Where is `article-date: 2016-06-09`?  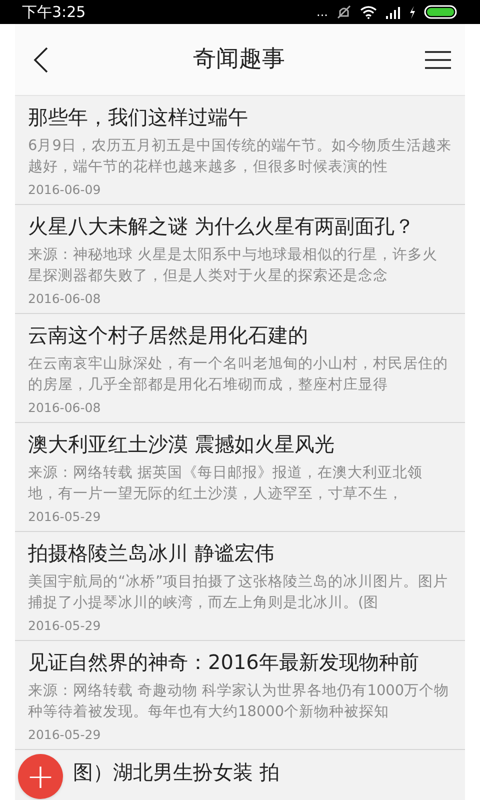
article-date: 2016-06-09 is located at coordinates (65, 190).